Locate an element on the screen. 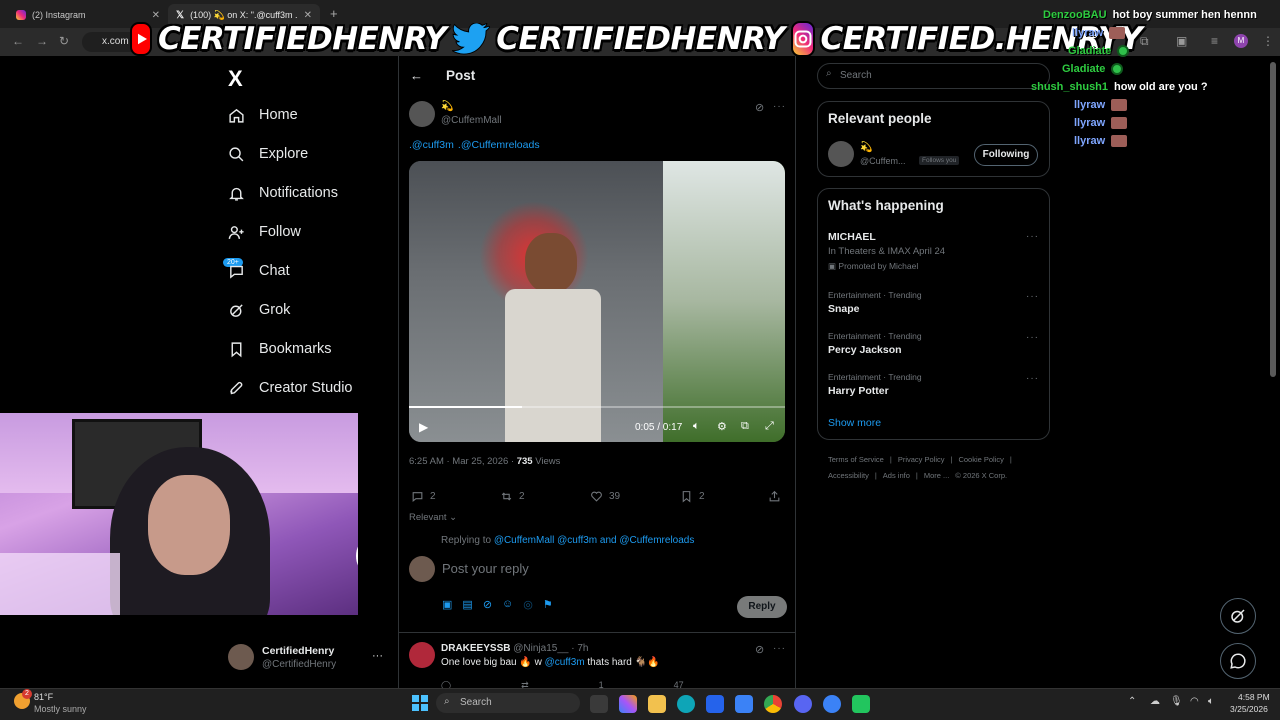  reply-icon: ◯ is located at coordinates (446, 684).